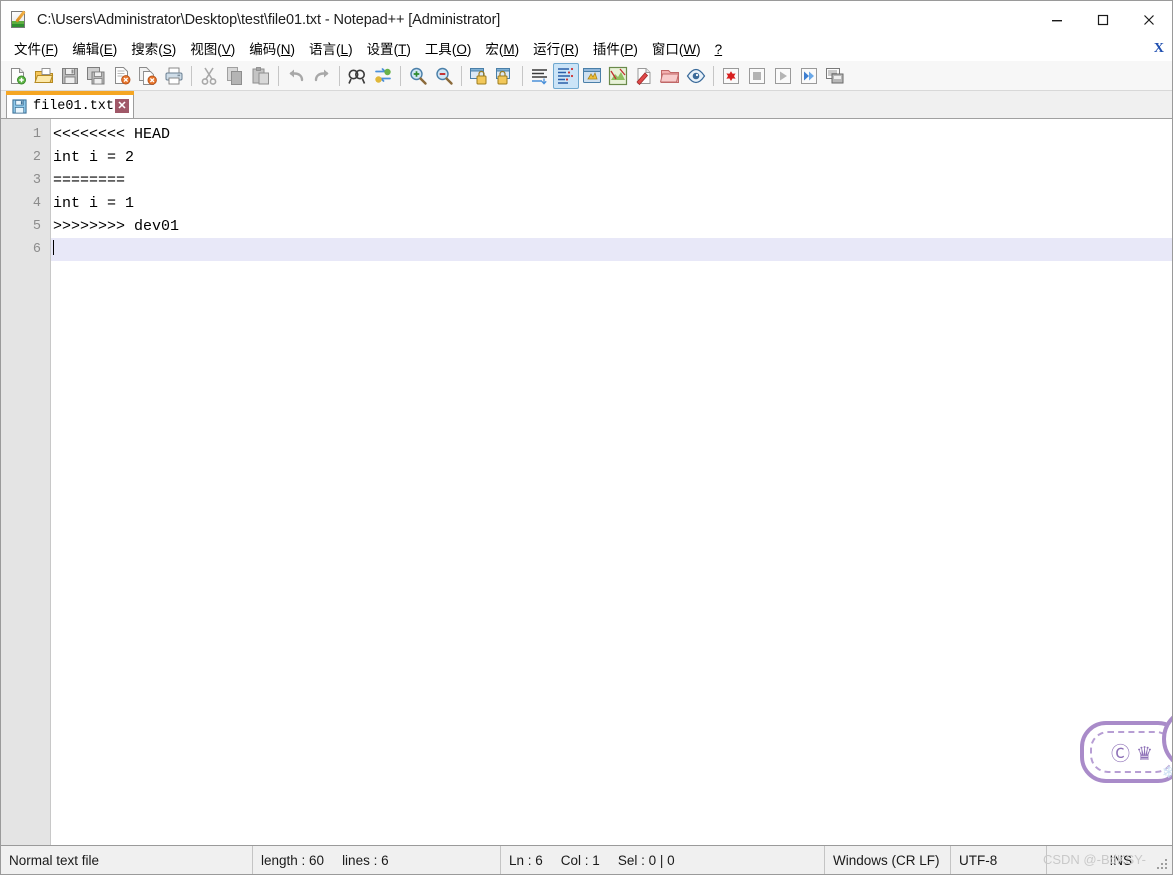 The image size is (1173, 875). I want to click on show-all-characters-icon, so click(566, 75).